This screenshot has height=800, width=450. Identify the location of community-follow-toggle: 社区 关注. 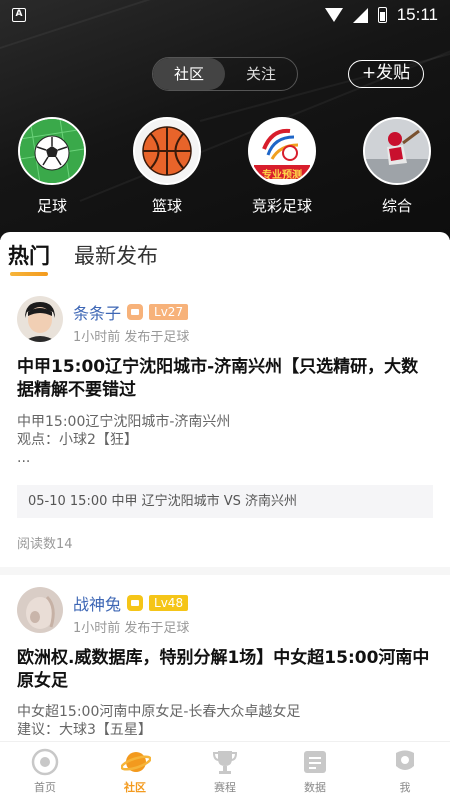
(225, 74).